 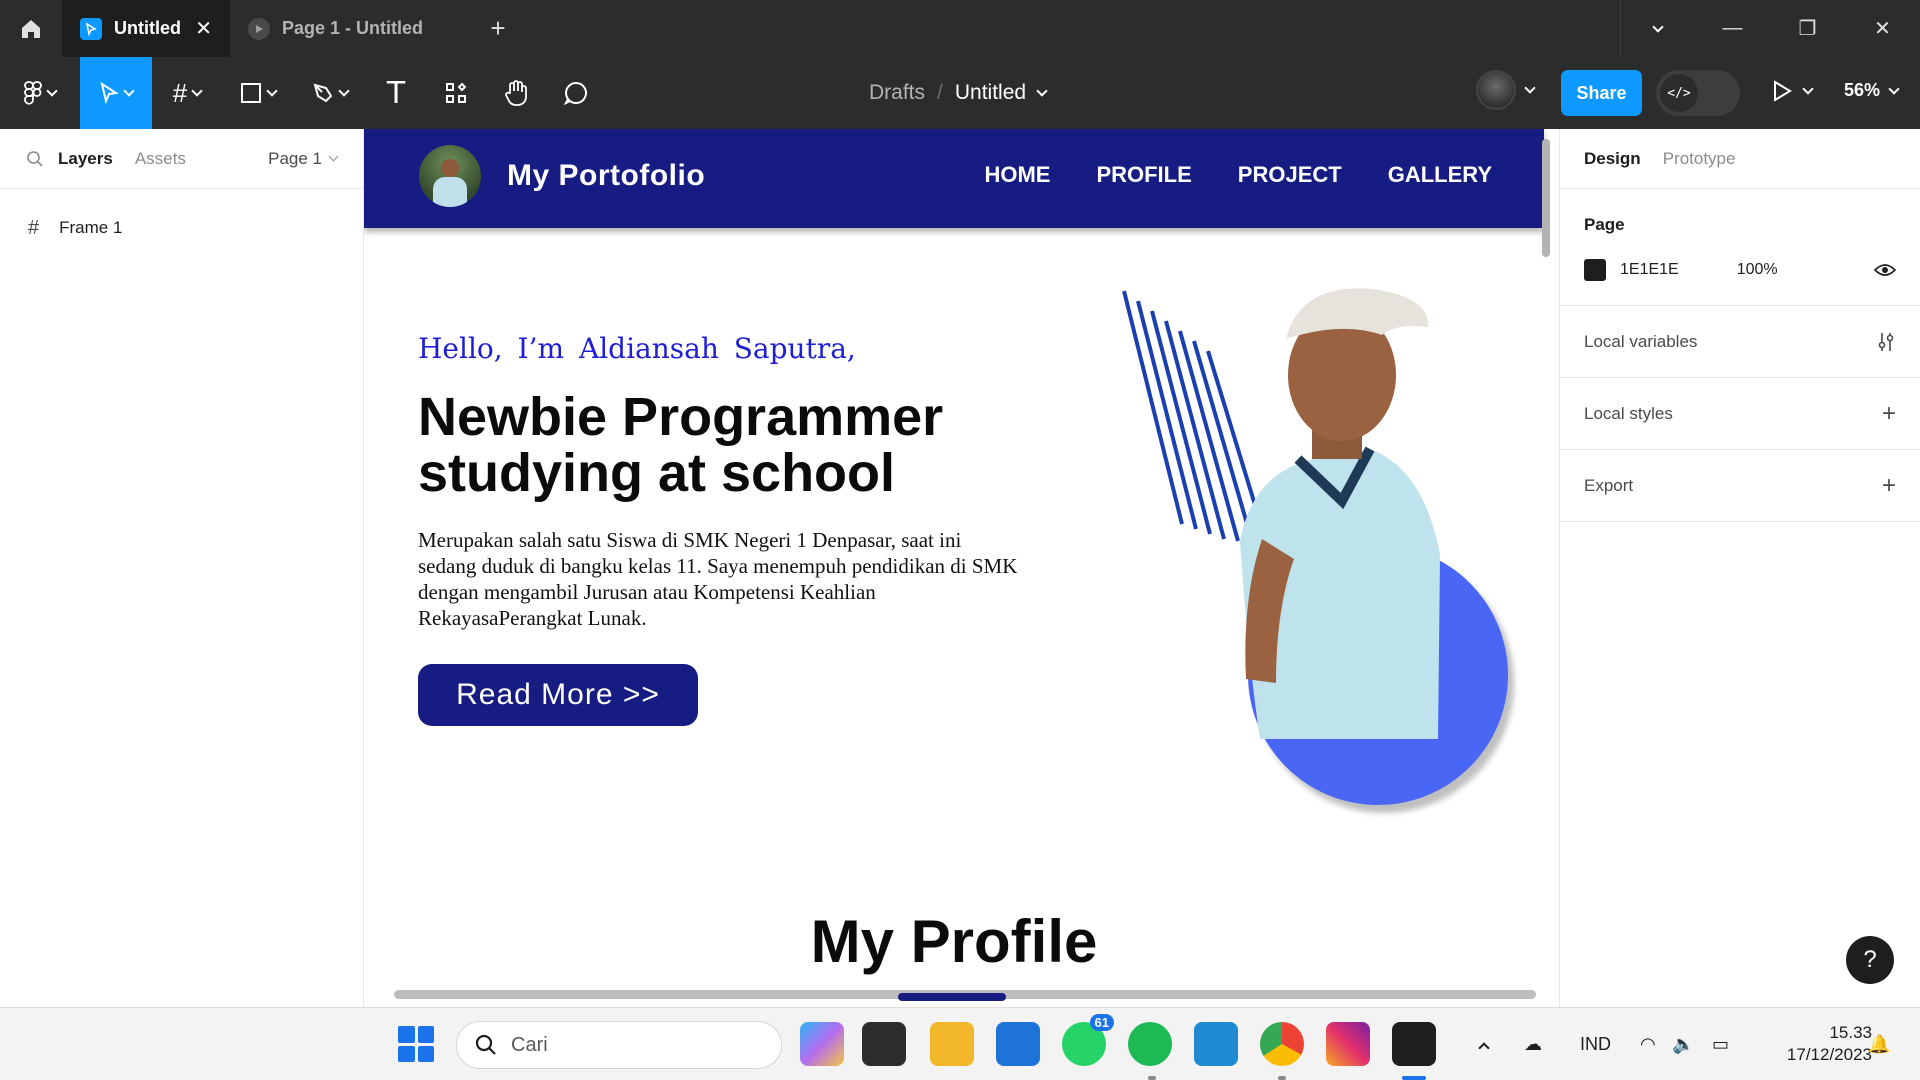 What do you see at coordinates (1088, 1040) in the screenshot?
I see `whatsapp-app-icon: 61` at bounding box center [1088, 1040].